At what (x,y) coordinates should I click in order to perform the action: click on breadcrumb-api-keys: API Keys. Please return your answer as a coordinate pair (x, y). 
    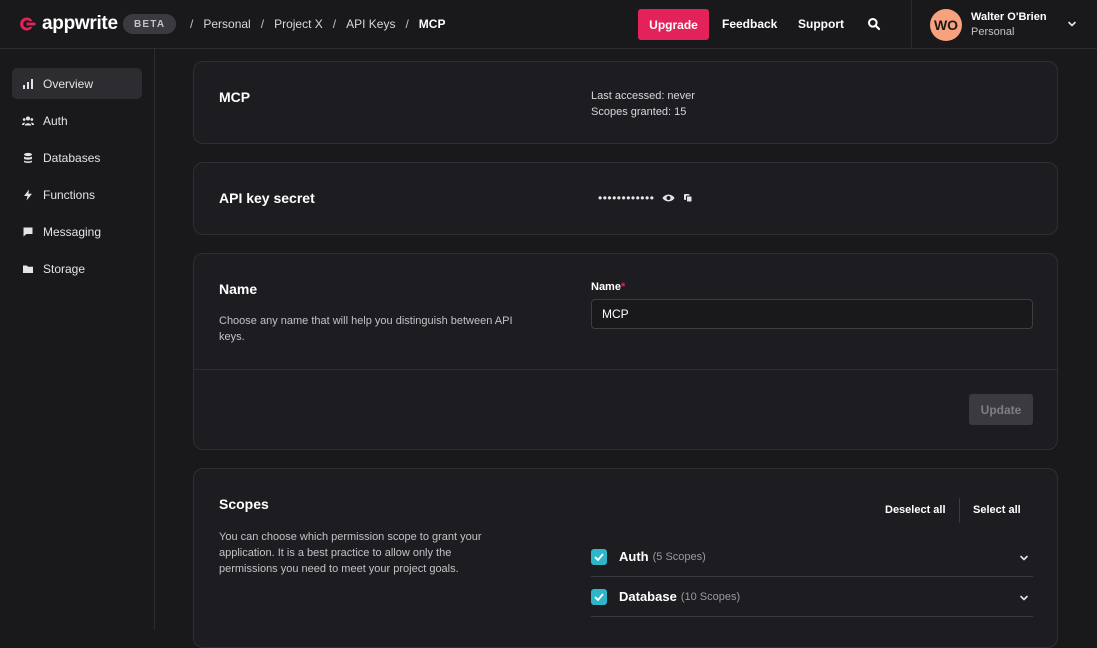
    Looking at the image, I should click on (370, 24).